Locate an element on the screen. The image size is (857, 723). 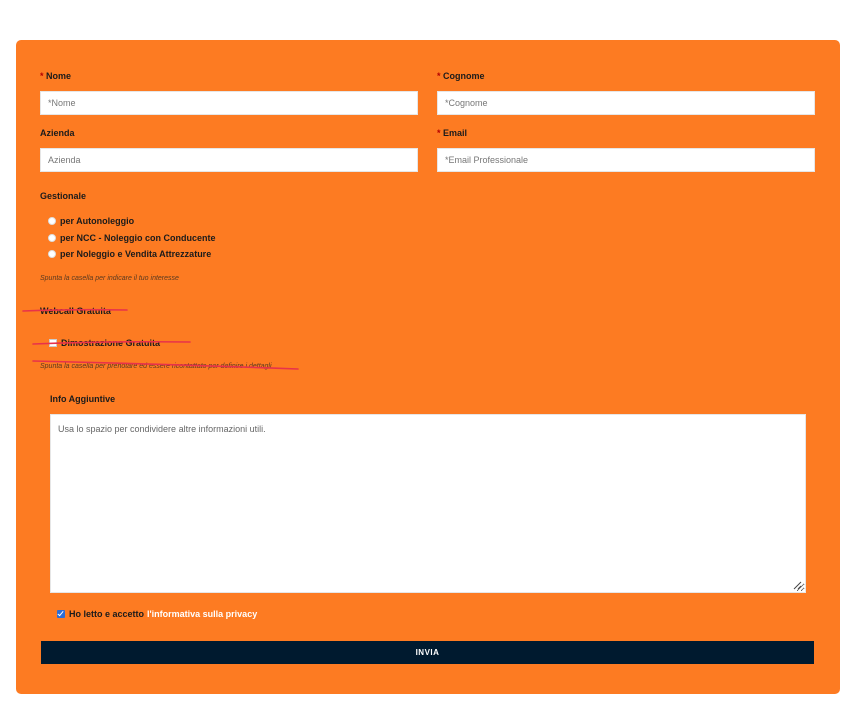
privacy-text: Ho letto e accetto is located at coordinates (107, 614).